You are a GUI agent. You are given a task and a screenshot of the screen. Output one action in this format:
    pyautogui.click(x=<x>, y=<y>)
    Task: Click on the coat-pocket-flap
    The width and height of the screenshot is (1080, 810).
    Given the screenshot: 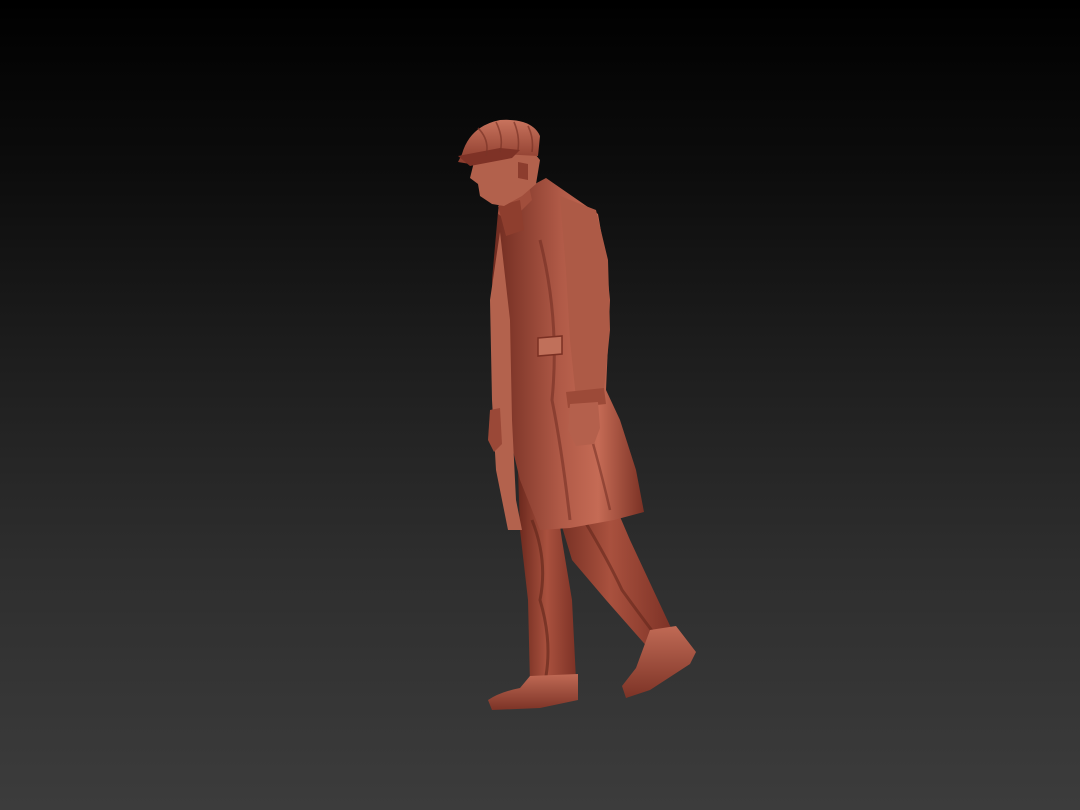 What is the action you would take?
    pyautogui.click(x=550, y=346)
    